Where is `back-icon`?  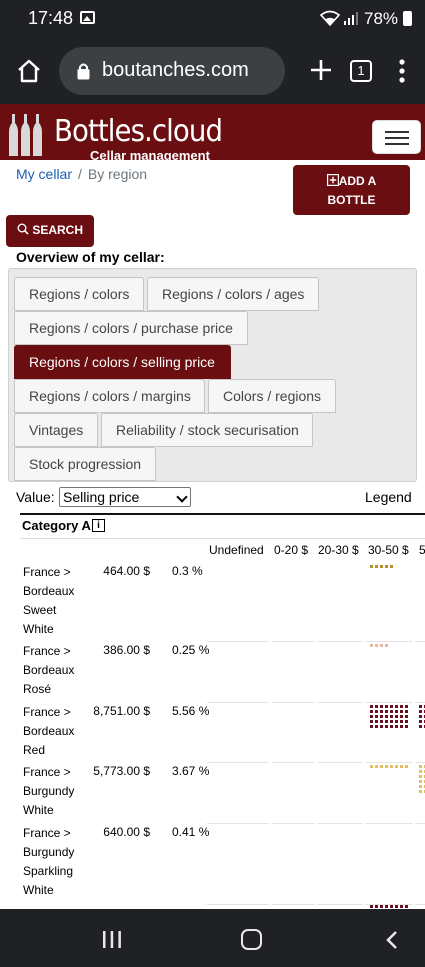
back-icon is located at coordinates (392, 940).